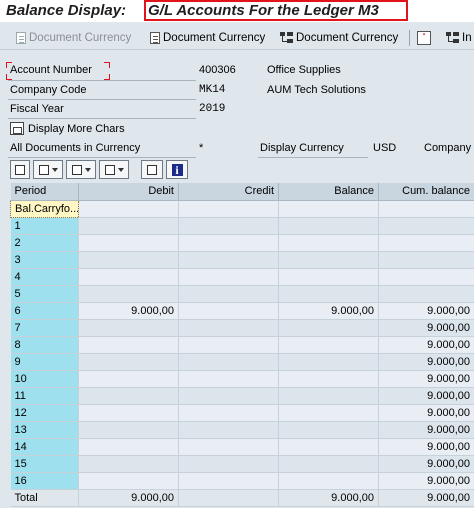 This screenshot has width=474, height=508. Describe the element at coordinates (328, 311) in the screenshot. I see `balance-cell: 9.000,00` at that location.